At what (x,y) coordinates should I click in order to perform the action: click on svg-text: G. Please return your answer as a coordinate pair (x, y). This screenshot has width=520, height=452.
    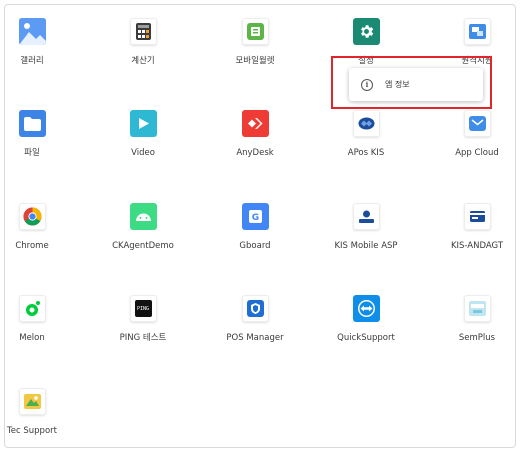
    Looking at the image, I should click on (254, 218).